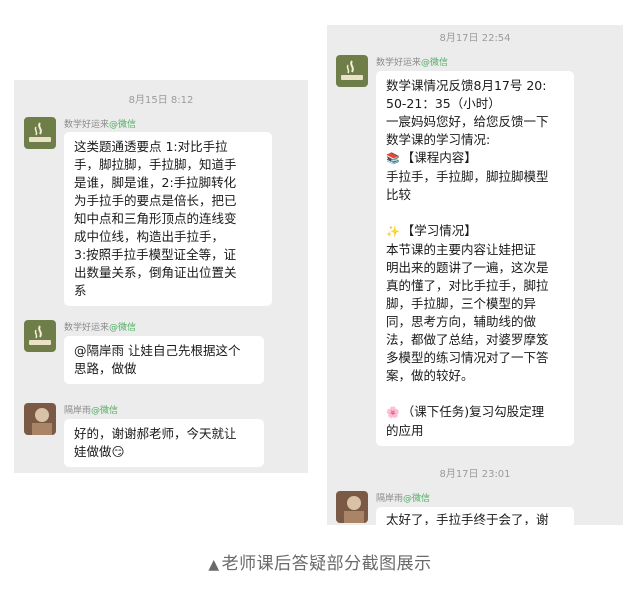 The image size is (640, 592). I want to click on caption-text: 老师课后答疑部分截图展示, so click(326, 564).